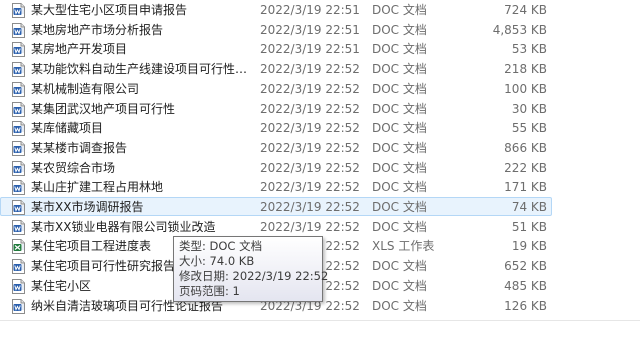 This screenshot has height=355, width=640. I want to click on file-name: 某大型住宅小区项目申请报告, so click(109, 10).